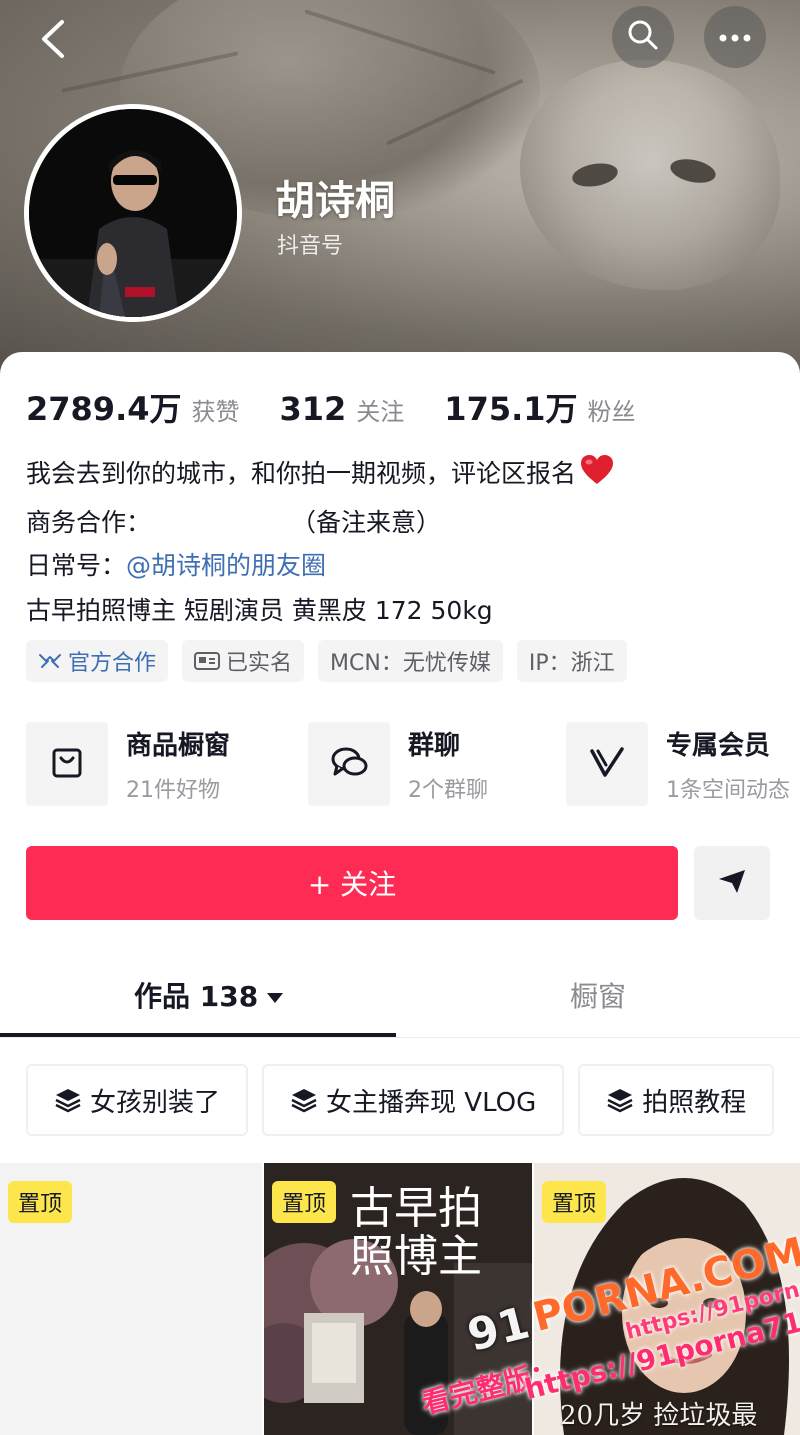  Describe the element at coordinates (335, 201) in the screenshot. I see `profile-name: 胡诗桐` at that location.